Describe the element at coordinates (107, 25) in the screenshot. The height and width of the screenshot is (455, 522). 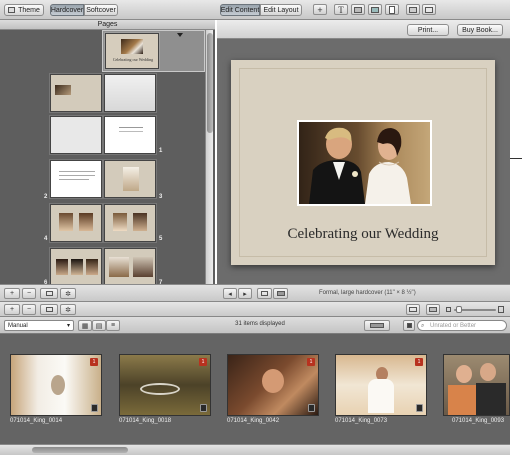
I see `pages-header: Pages` at that location.